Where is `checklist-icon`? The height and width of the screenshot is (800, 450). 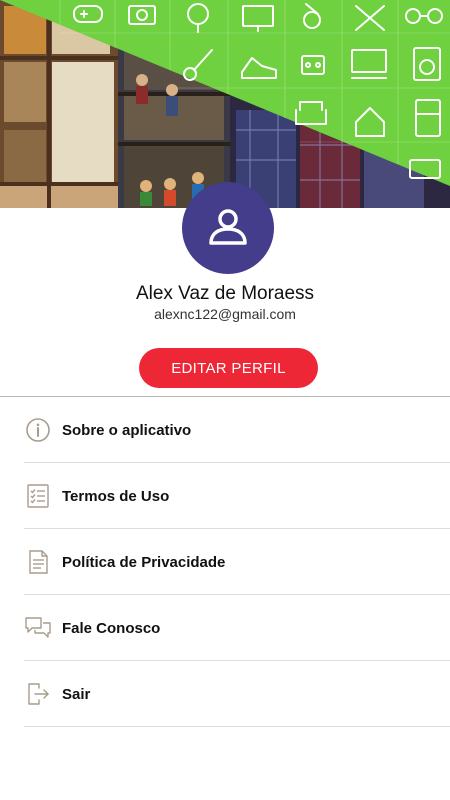
checklist-icon is located at coordinates (38, 496).